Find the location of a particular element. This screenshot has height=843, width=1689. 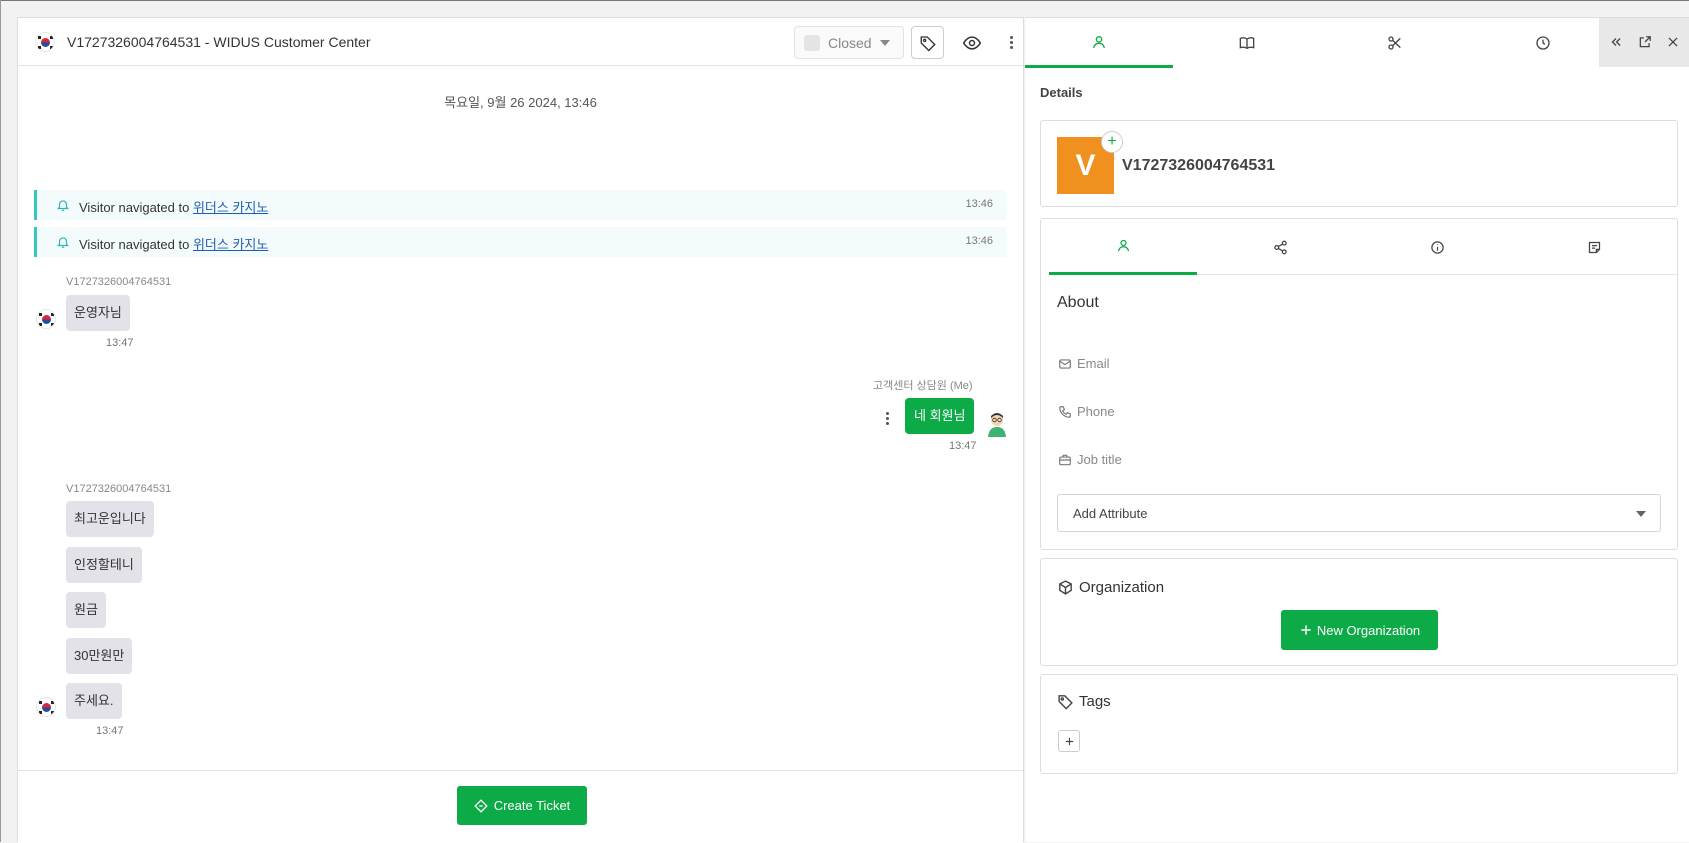

share-icon is located at coordinates (1280, 247).